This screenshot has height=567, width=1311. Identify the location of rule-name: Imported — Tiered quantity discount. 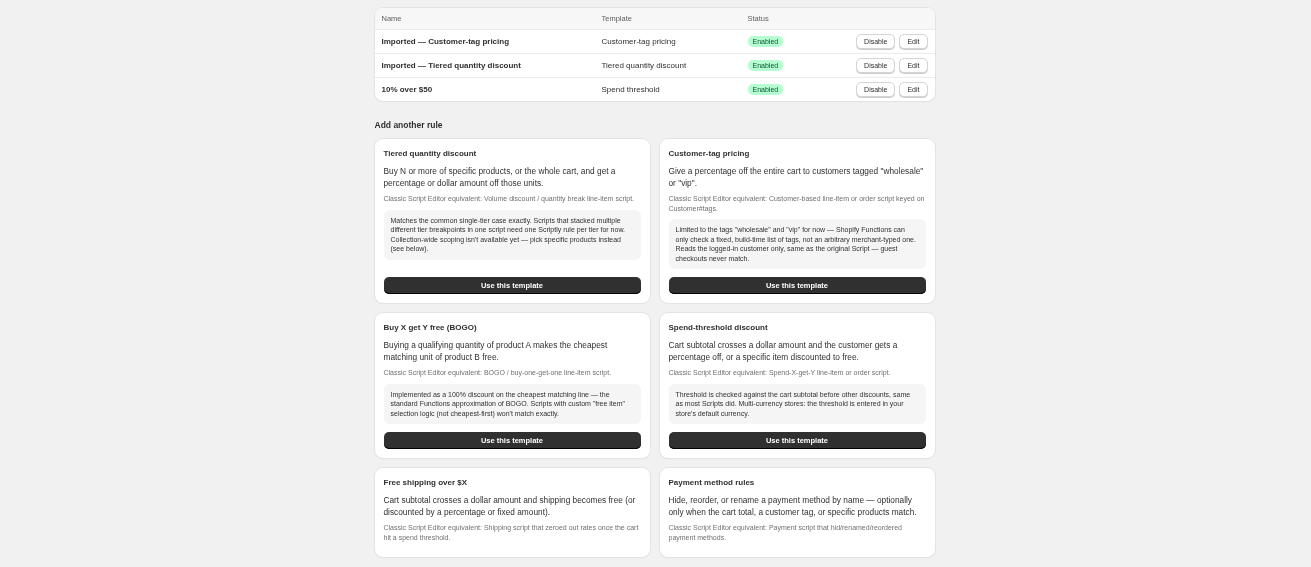
(451, 65).